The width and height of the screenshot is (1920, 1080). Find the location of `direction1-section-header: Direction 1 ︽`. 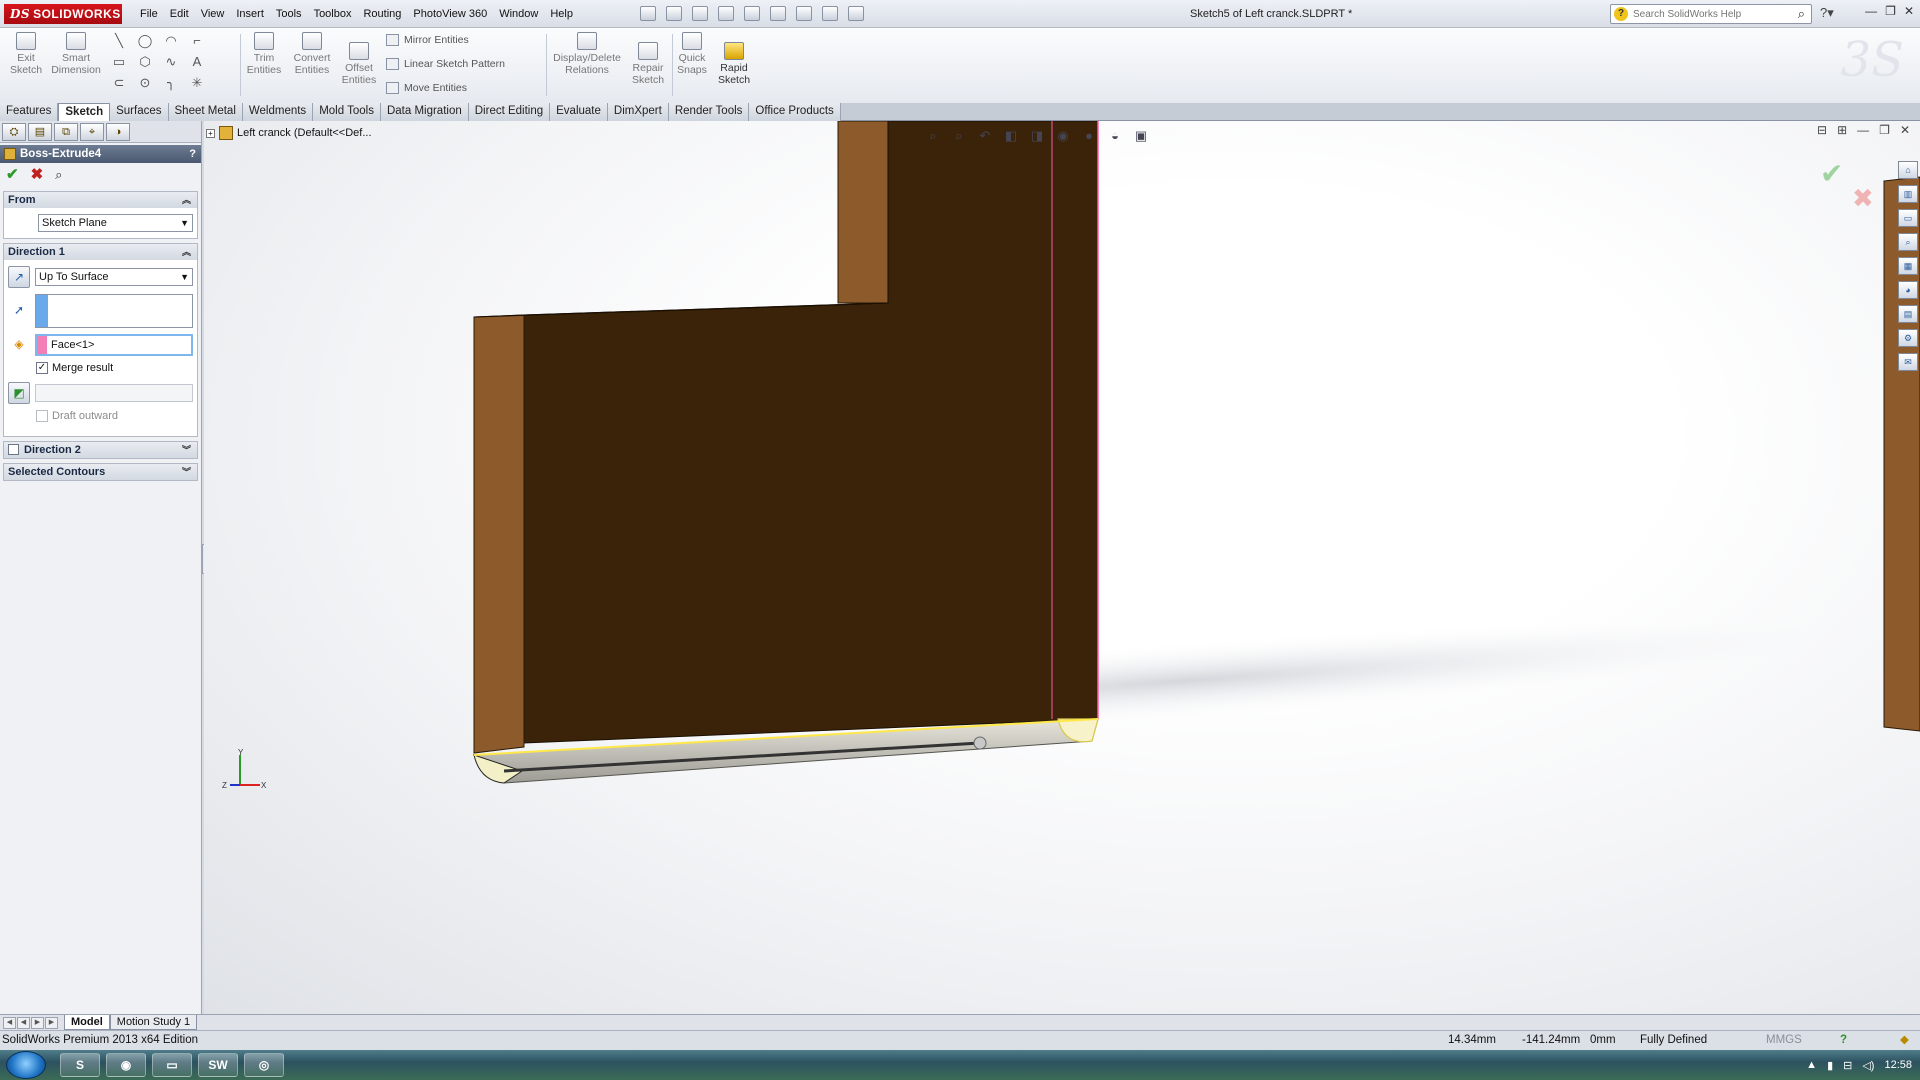

direction1-section-header: Direction 1 ︽ is located at coordinates (100, 252).